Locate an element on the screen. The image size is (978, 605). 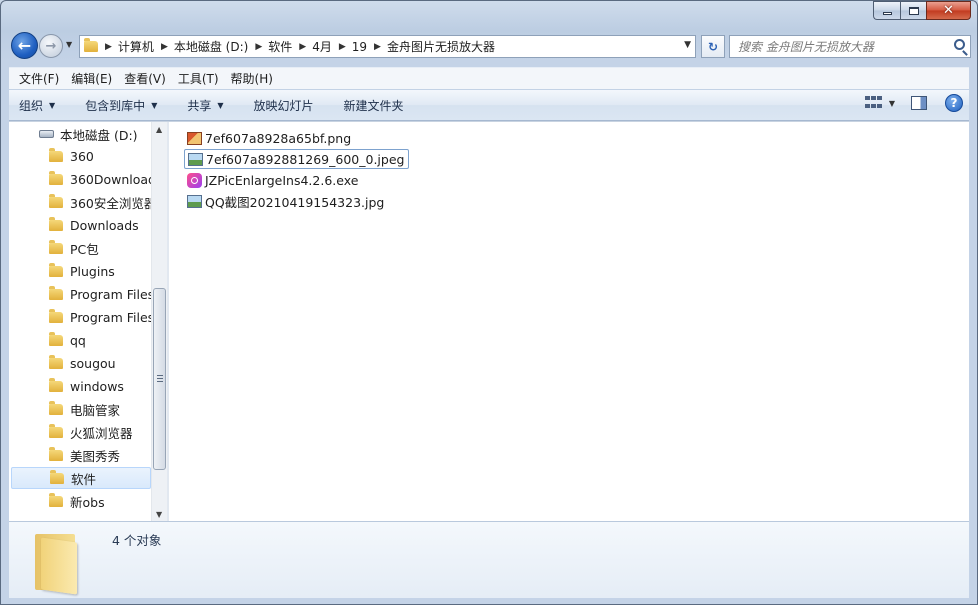
tree-item-folder: 新obs is located at coordinates (81, 501).